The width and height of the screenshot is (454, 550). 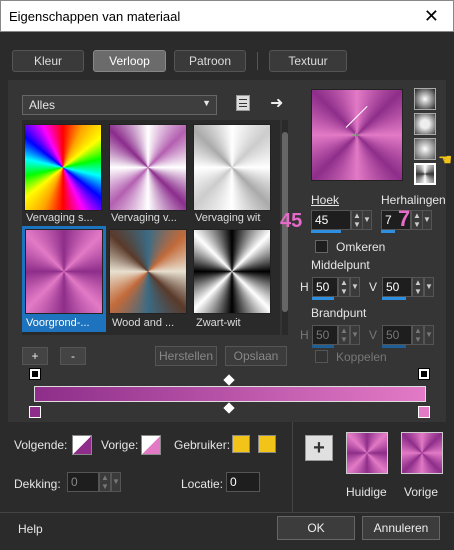 I want to click on invert-checkbox, so click(x=321, y=246).